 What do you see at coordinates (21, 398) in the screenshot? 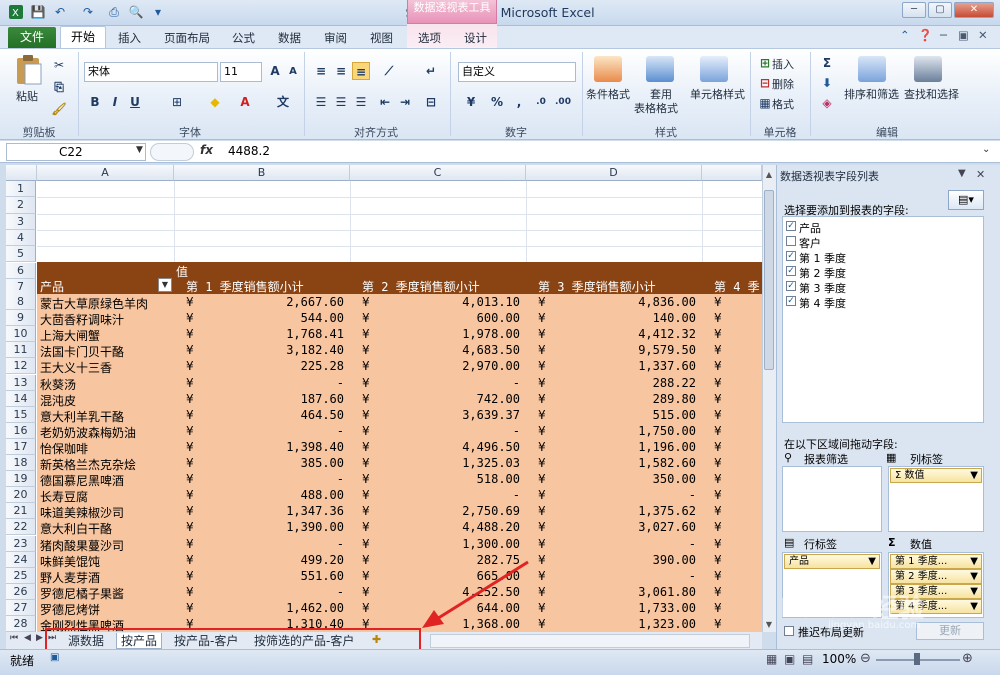
I see `row-header: 14` at bounding box center [21, 398].